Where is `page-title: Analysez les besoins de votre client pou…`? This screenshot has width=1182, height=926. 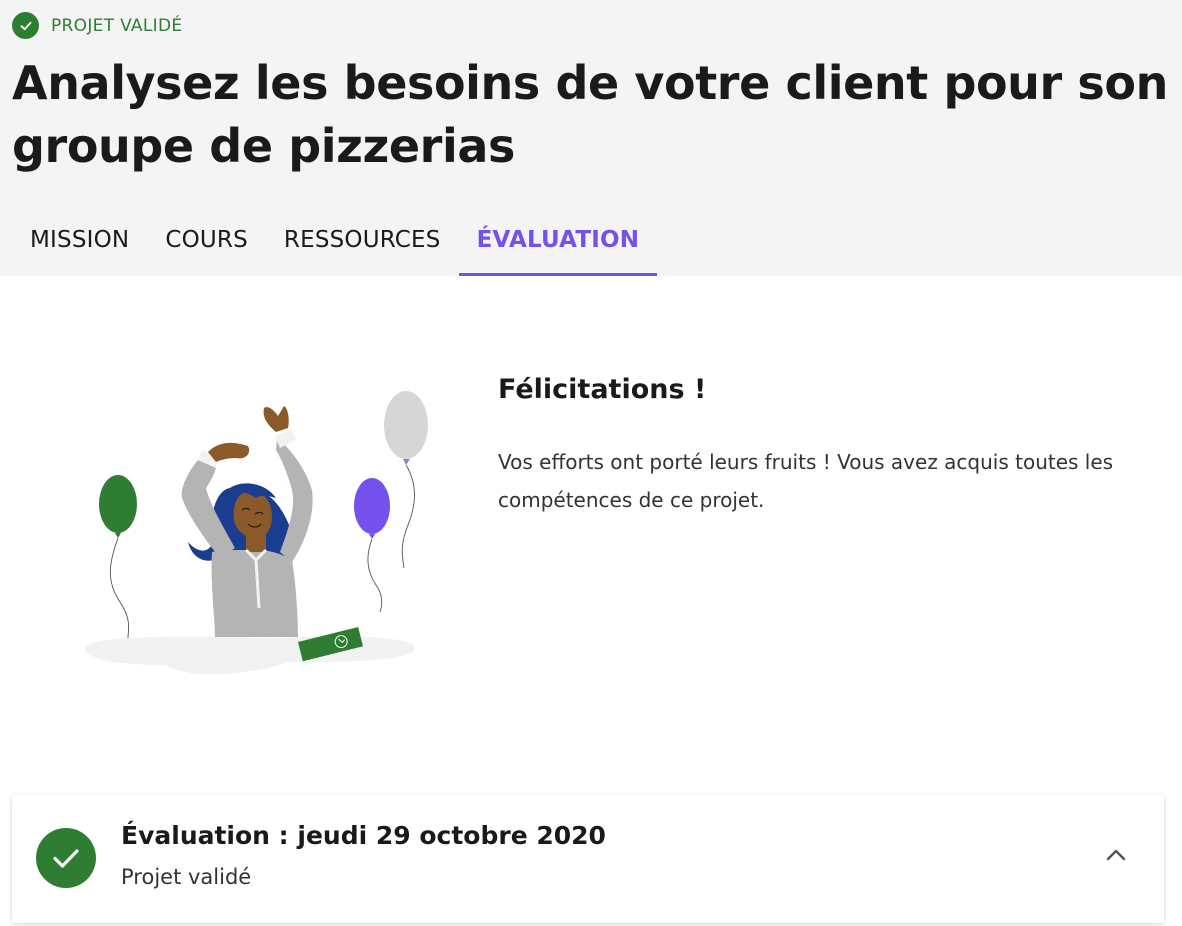 page-title: Analysez les besoins de votre client pou… is located at coordinates (590, 114).